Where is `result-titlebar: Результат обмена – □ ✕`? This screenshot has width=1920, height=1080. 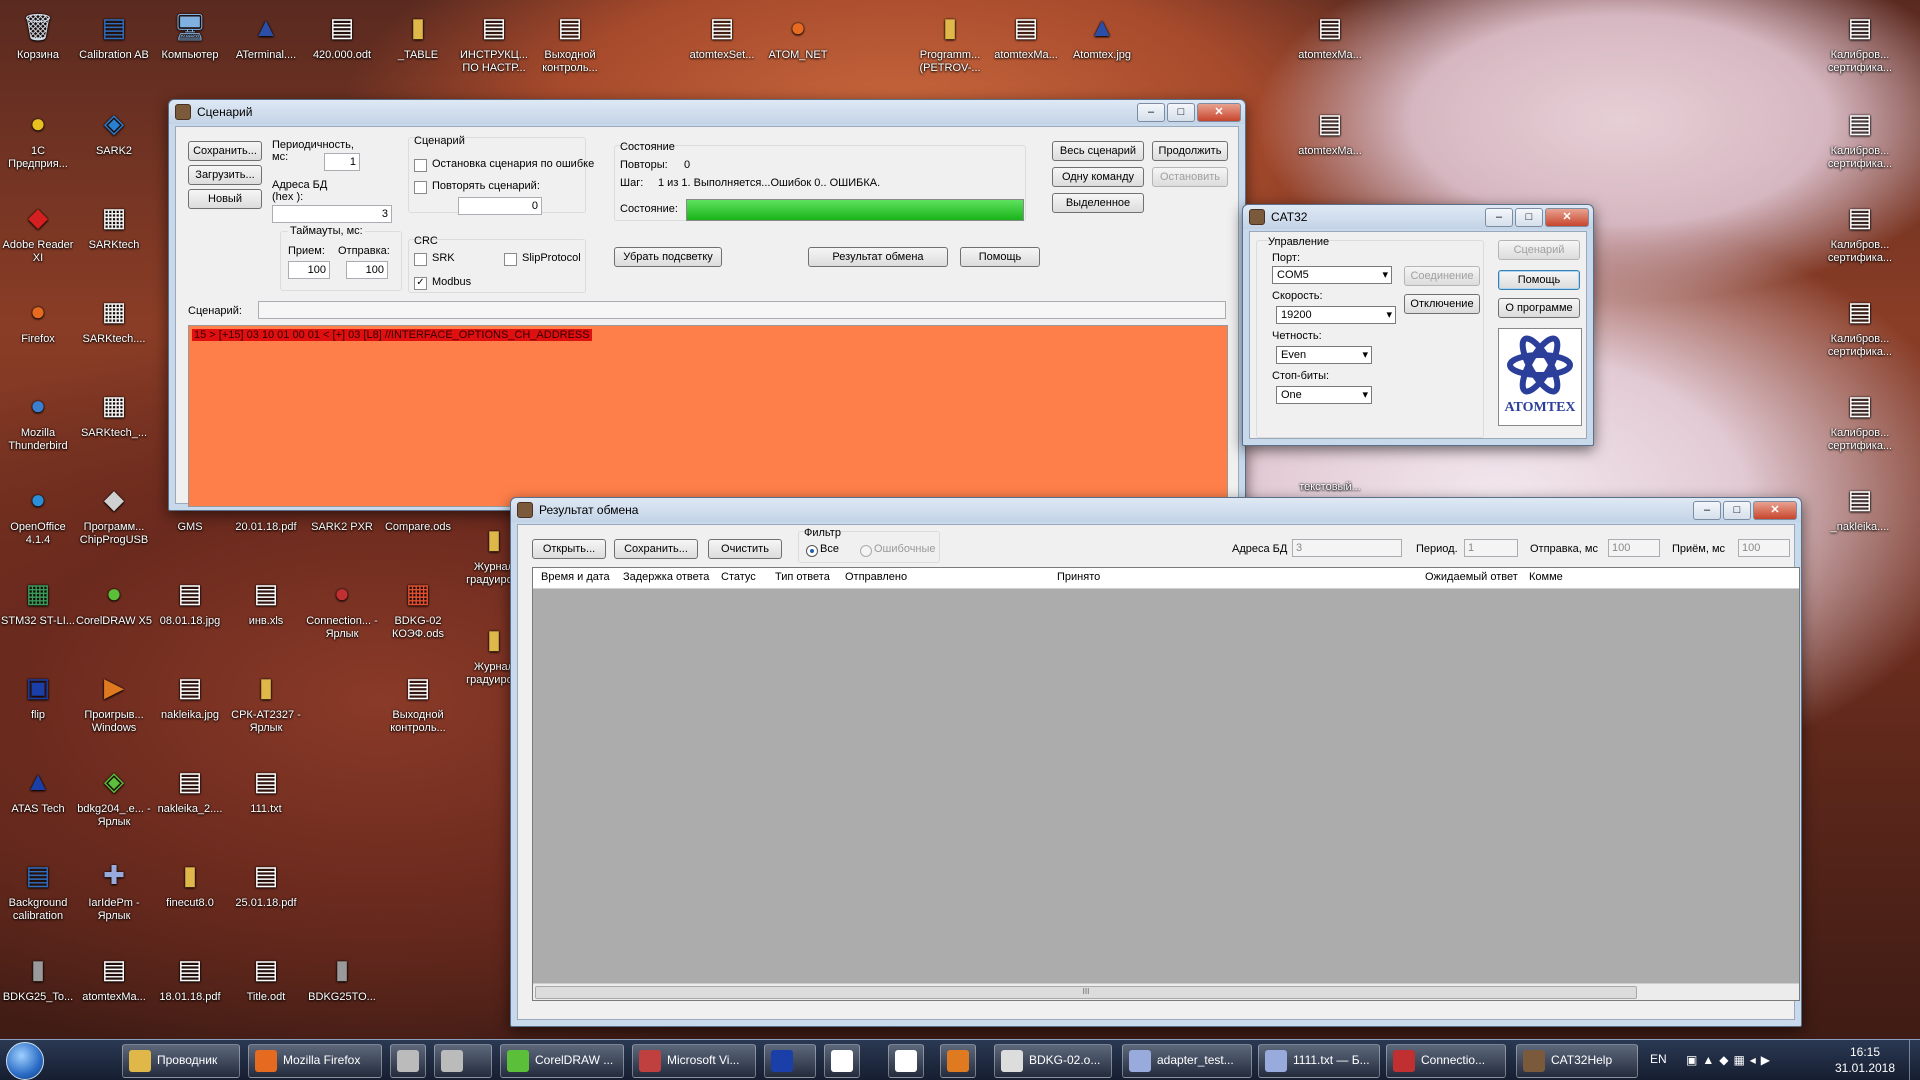 result-titlebar: Результат обмена – □ ✕ is located at coordinates (1156, 510).